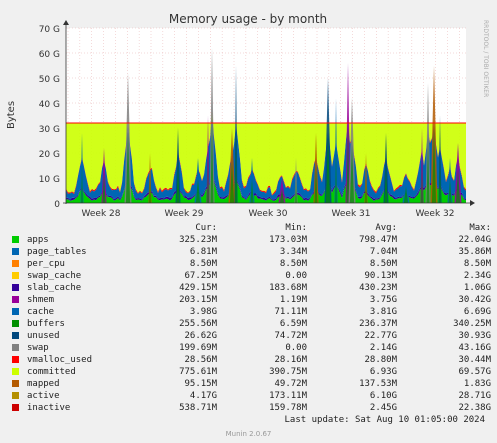  Describe the element at coordinates (293, 252) in the screenshot. I see `legend-min: 3.34M` at that location.